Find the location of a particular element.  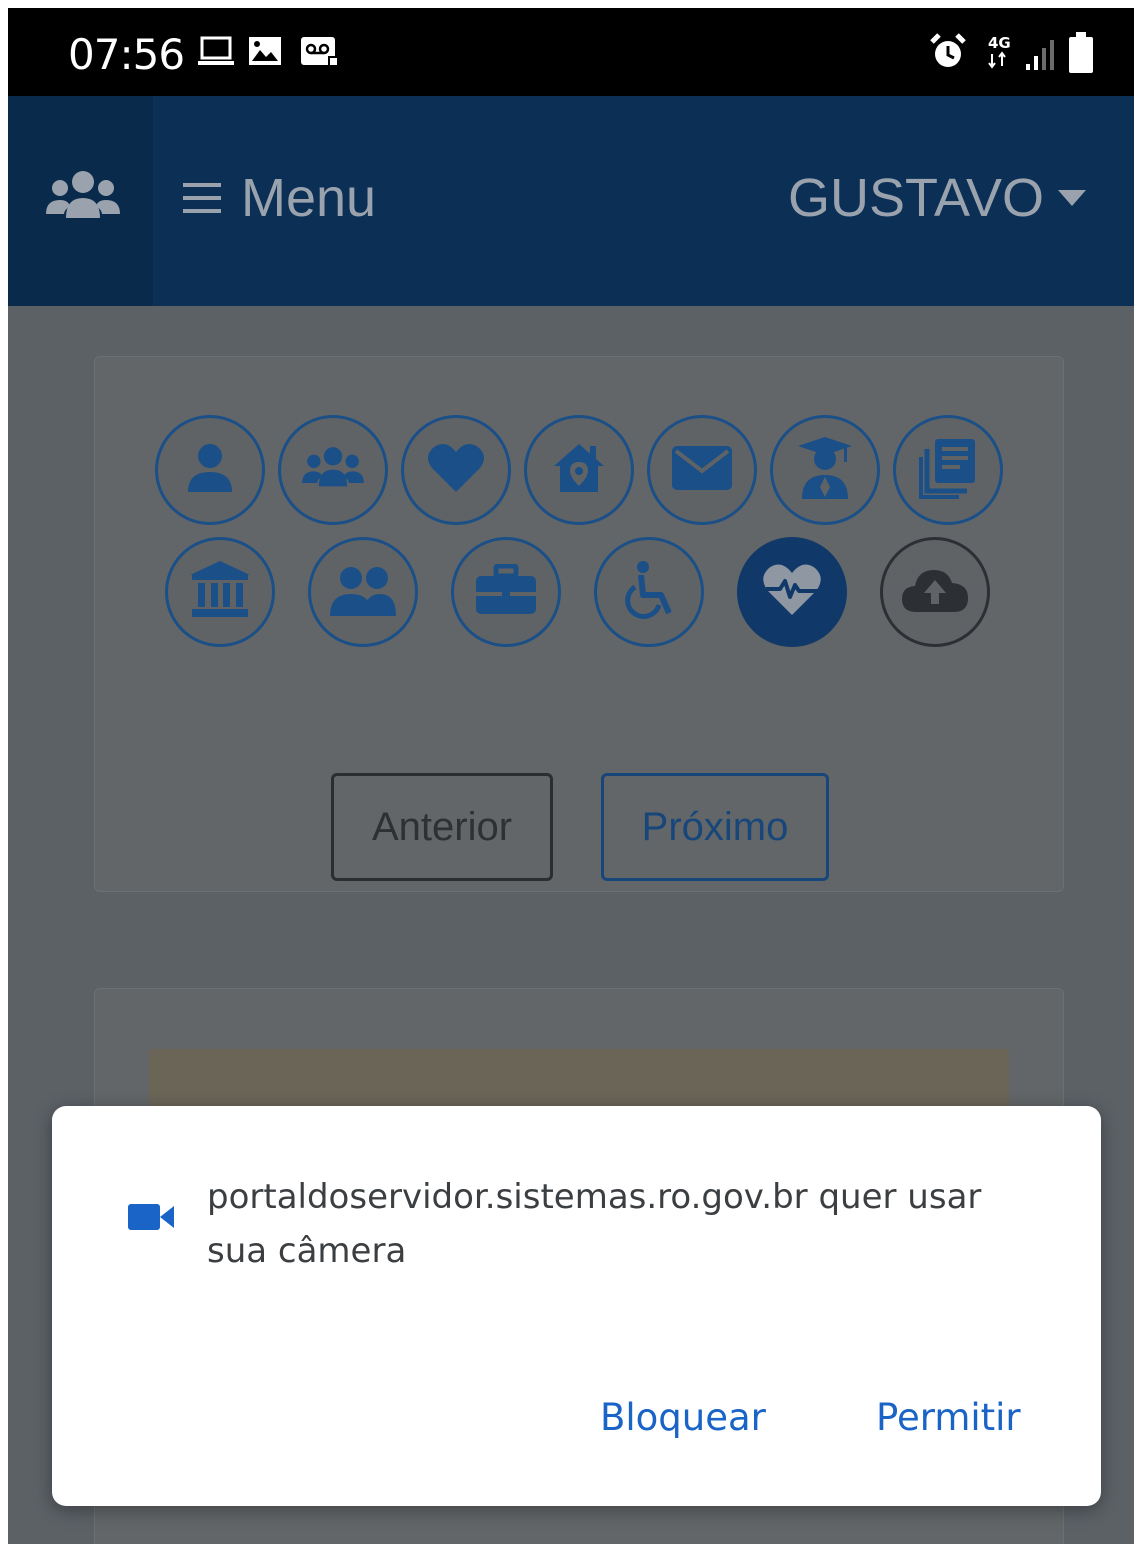

step-documents is located at coordinates (948, 470).